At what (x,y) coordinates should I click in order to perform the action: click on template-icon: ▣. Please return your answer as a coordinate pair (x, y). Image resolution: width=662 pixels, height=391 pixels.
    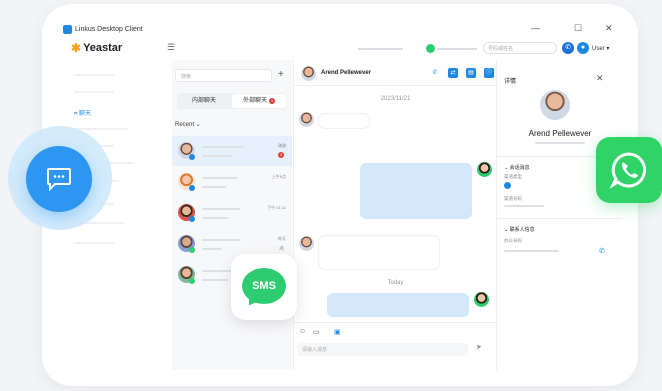
    Looking at the image, I should click on (337, 332).